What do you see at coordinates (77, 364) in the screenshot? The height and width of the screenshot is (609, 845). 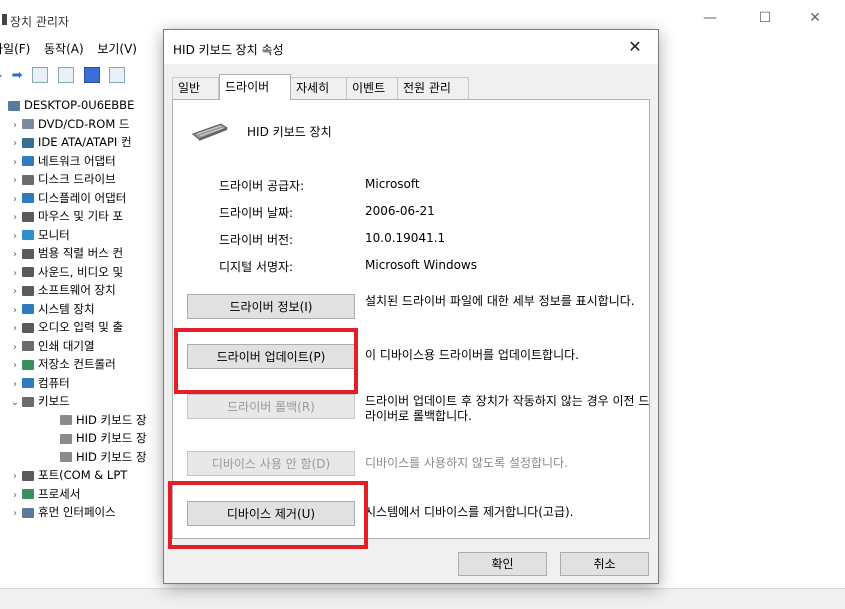 I see `tree-item-label: 저장소 컨트롤러` at bounding box center [77, 364].